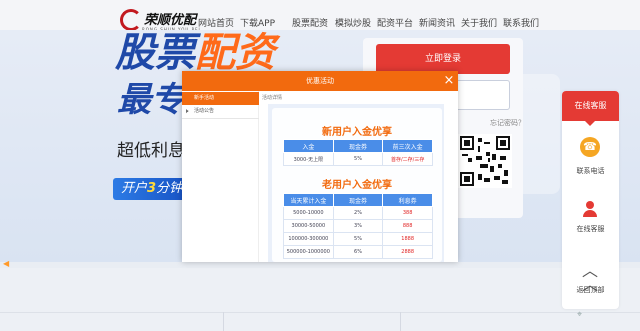 The image size is (640, 331). Describe the element at coordinates (437, 22) in the screenshot. I see `nav-news: 新闻资讯` at that location.